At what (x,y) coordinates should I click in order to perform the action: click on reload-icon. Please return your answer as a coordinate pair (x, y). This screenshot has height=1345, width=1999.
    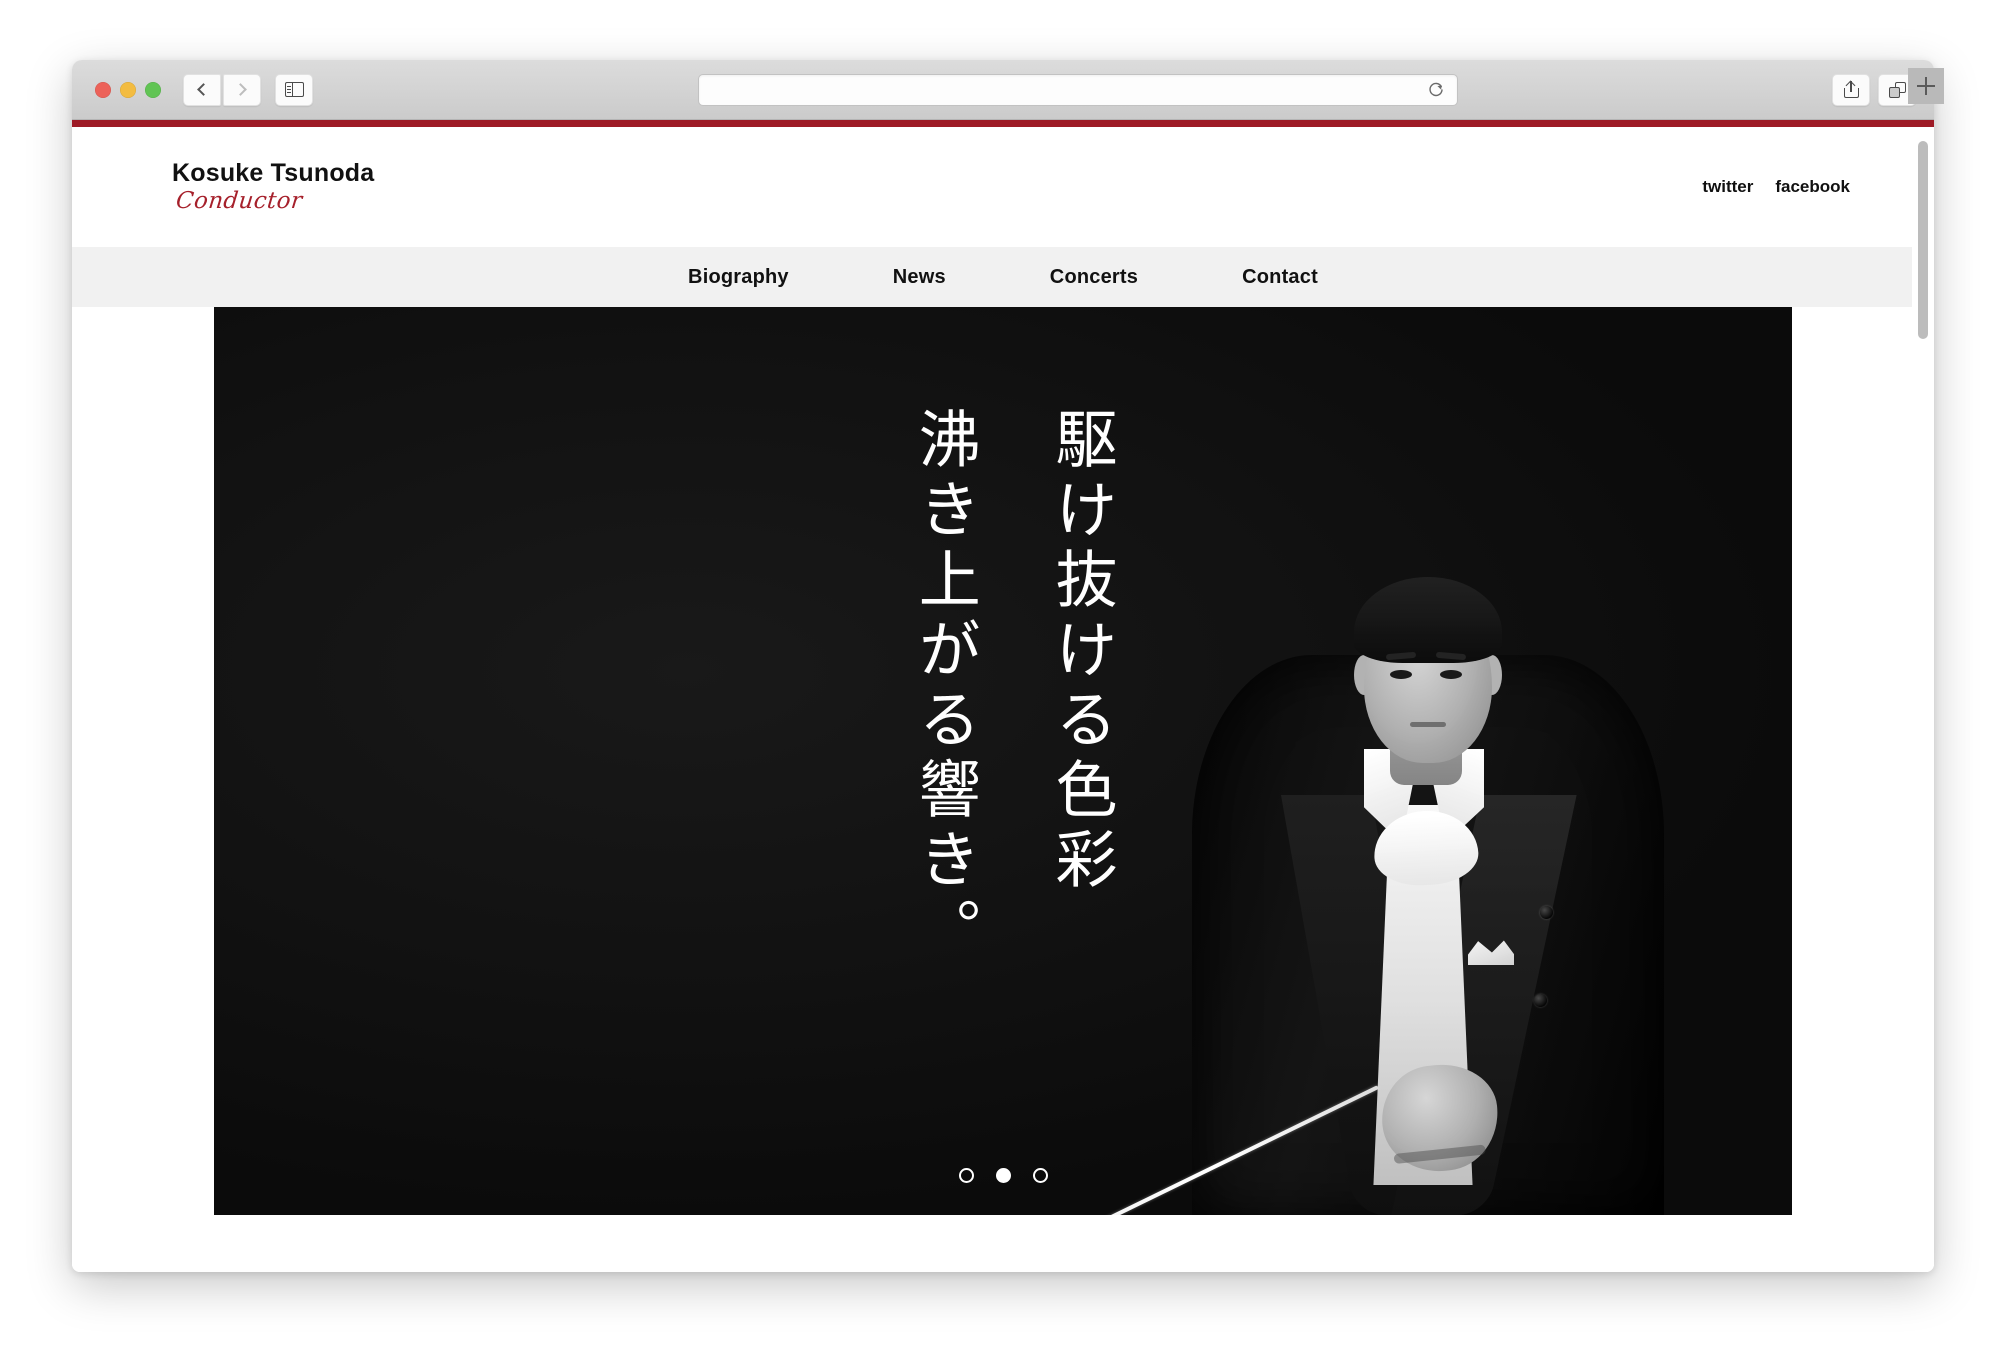
    Looking at the image, I should click on (1436, 90).